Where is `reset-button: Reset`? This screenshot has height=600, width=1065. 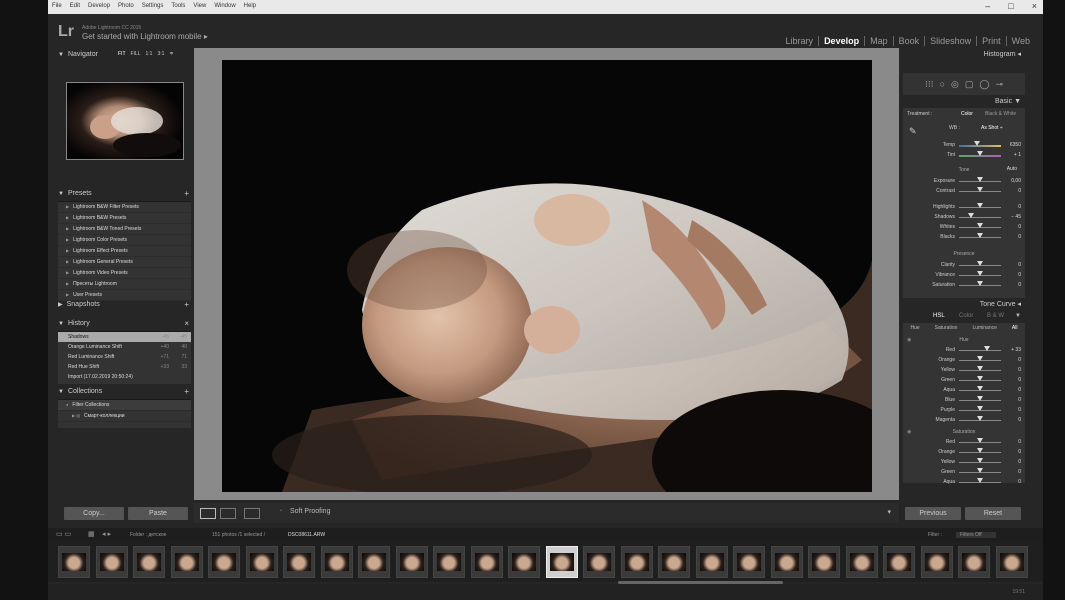
reset-button: Reset is located at coordinates (993, 513).